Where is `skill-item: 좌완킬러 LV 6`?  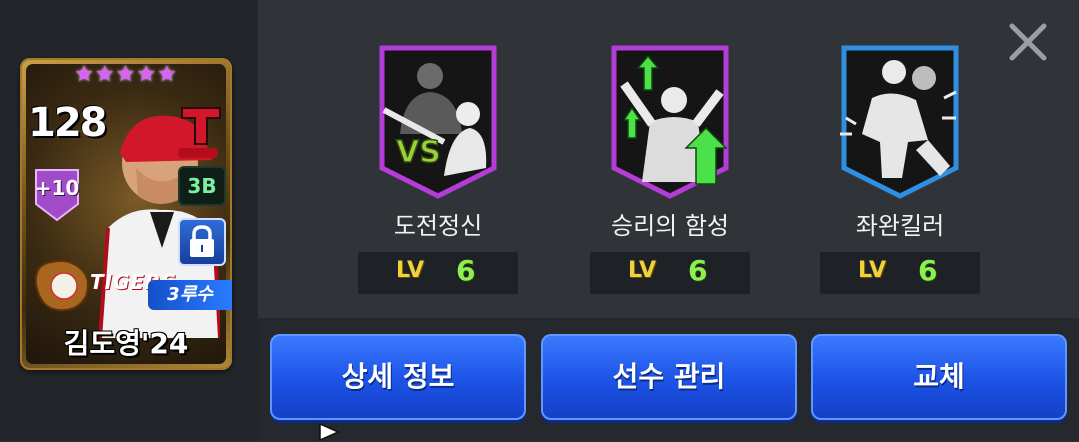
skill-item: 좌완킬러 LV 6 is located at coordinates (900, 165).